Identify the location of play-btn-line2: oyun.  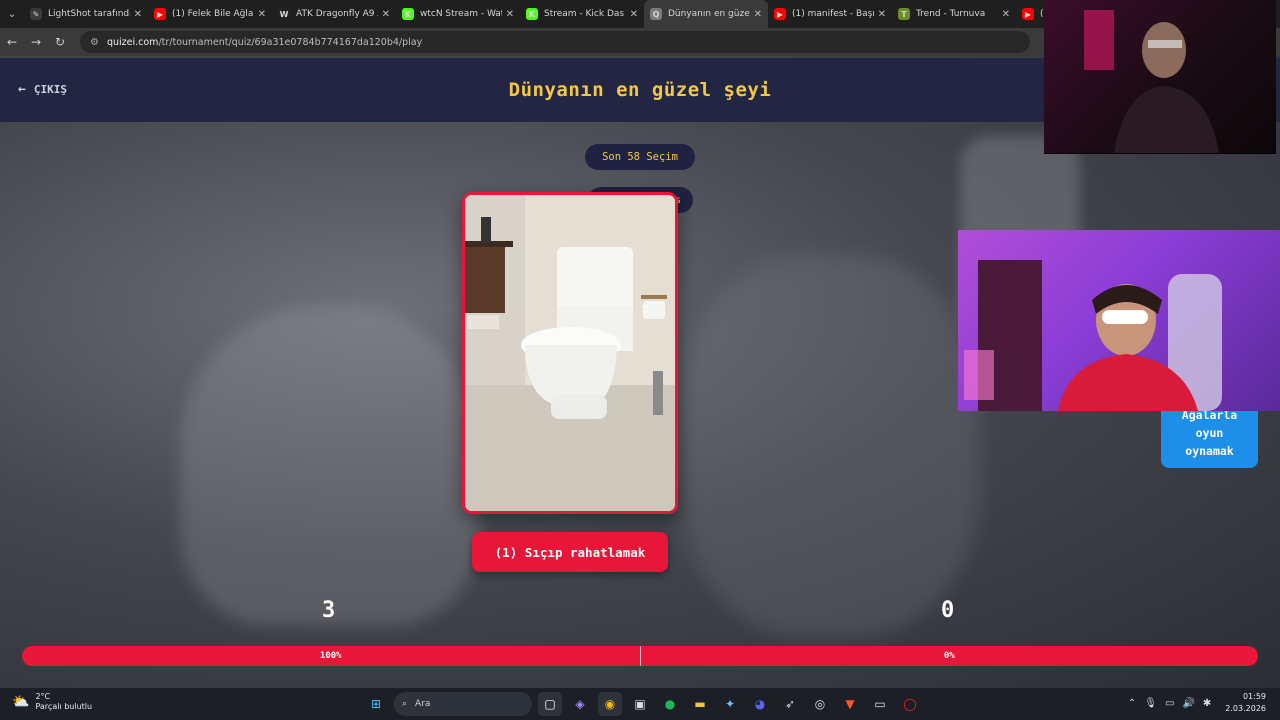
(1209, 433).